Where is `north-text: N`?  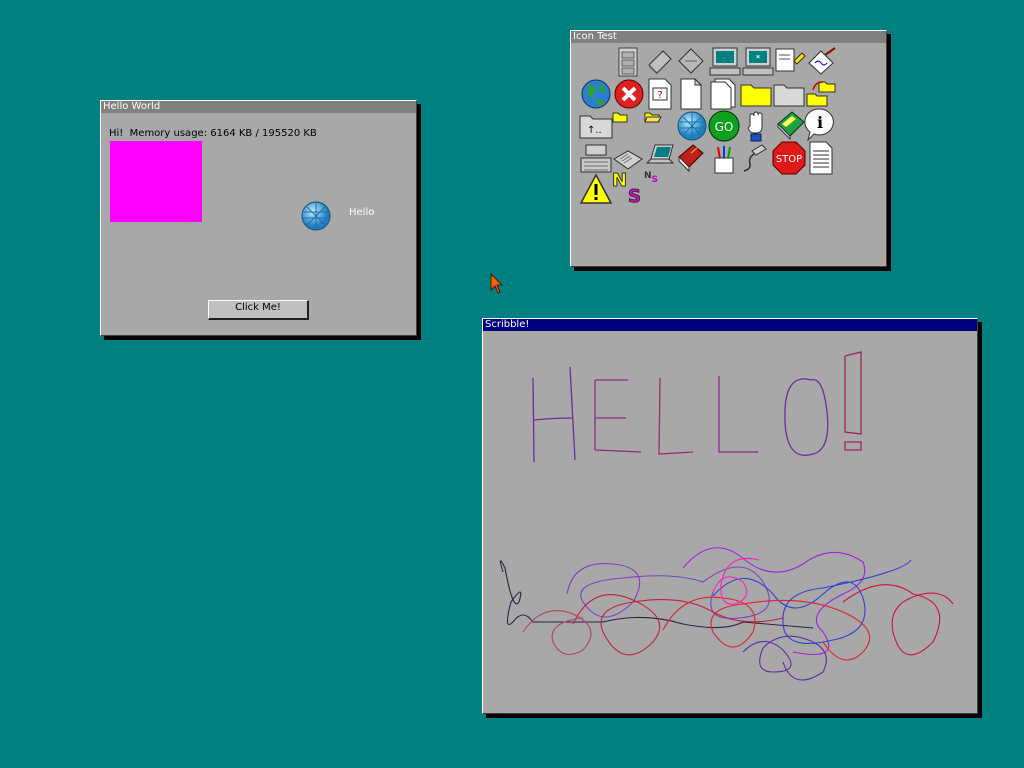 north-text: N is located at coordinates (619, 181).